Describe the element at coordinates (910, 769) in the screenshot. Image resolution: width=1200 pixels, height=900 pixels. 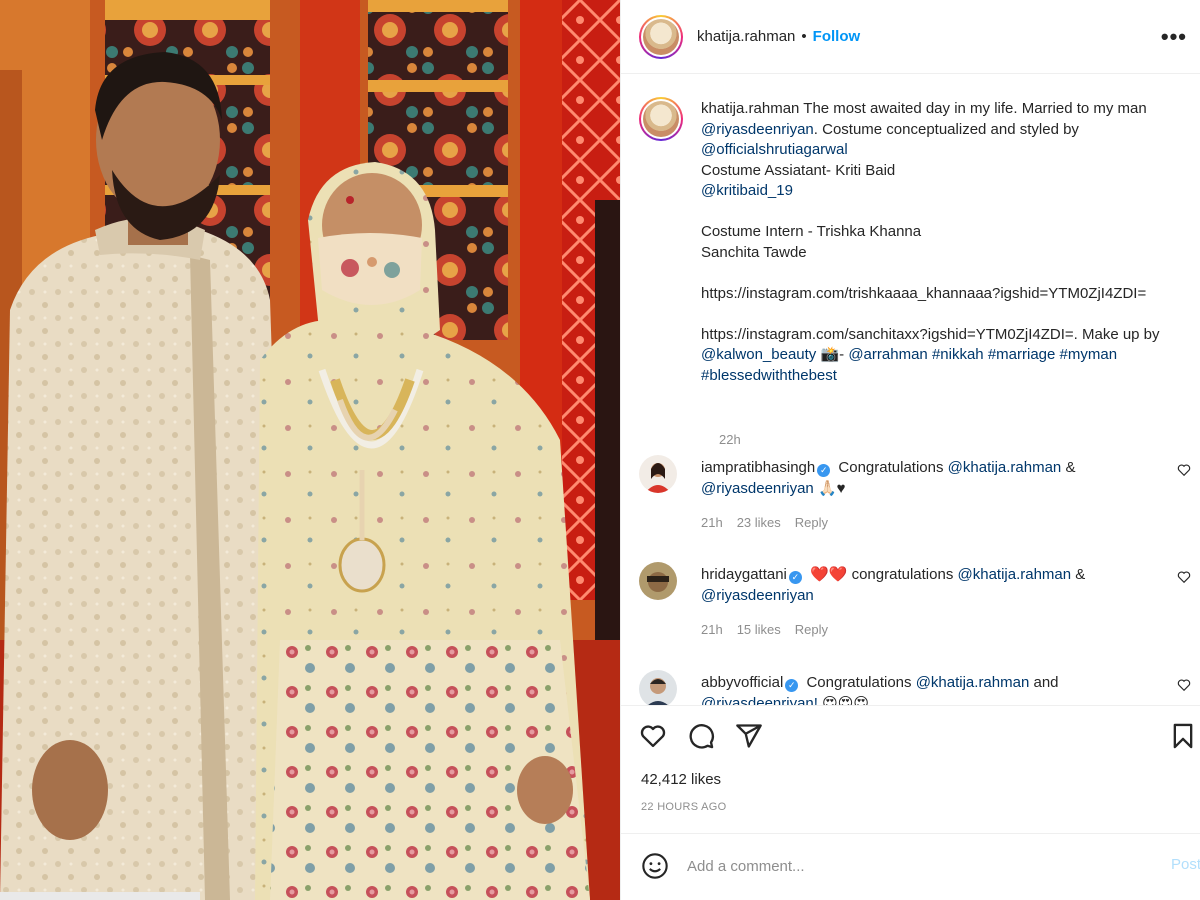
I see `post-actions: 42,412 likes 22 HOURS AGO` at that location.